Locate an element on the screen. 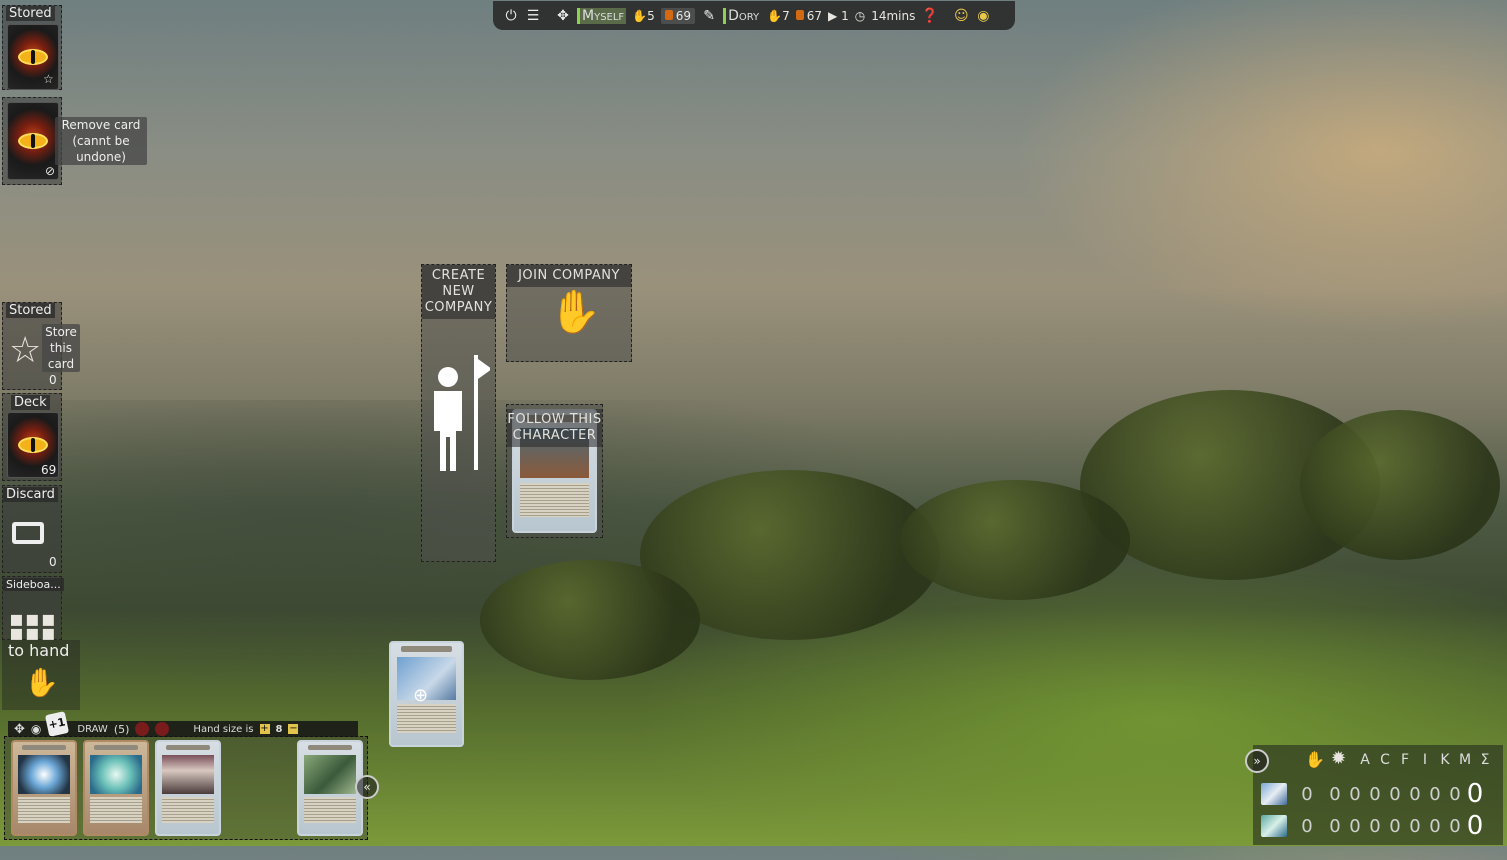 Image resolution: width=1507 pixels, height=860 pixels. to-hand-zone: to hand ✋ is located at coordinates (41, 675).